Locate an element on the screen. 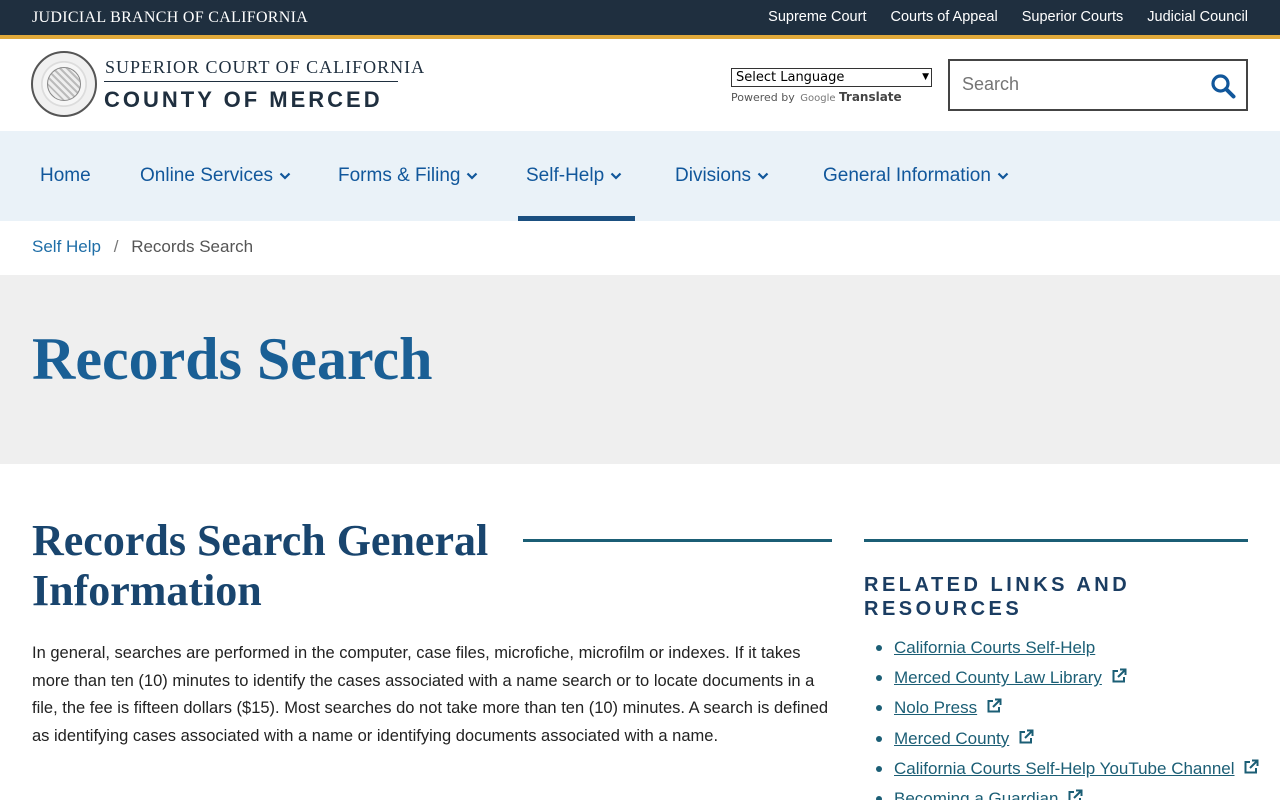 The width and height of the screenshot is (1280, 800). nav-active-indicator is located at coordinates (576, 218).